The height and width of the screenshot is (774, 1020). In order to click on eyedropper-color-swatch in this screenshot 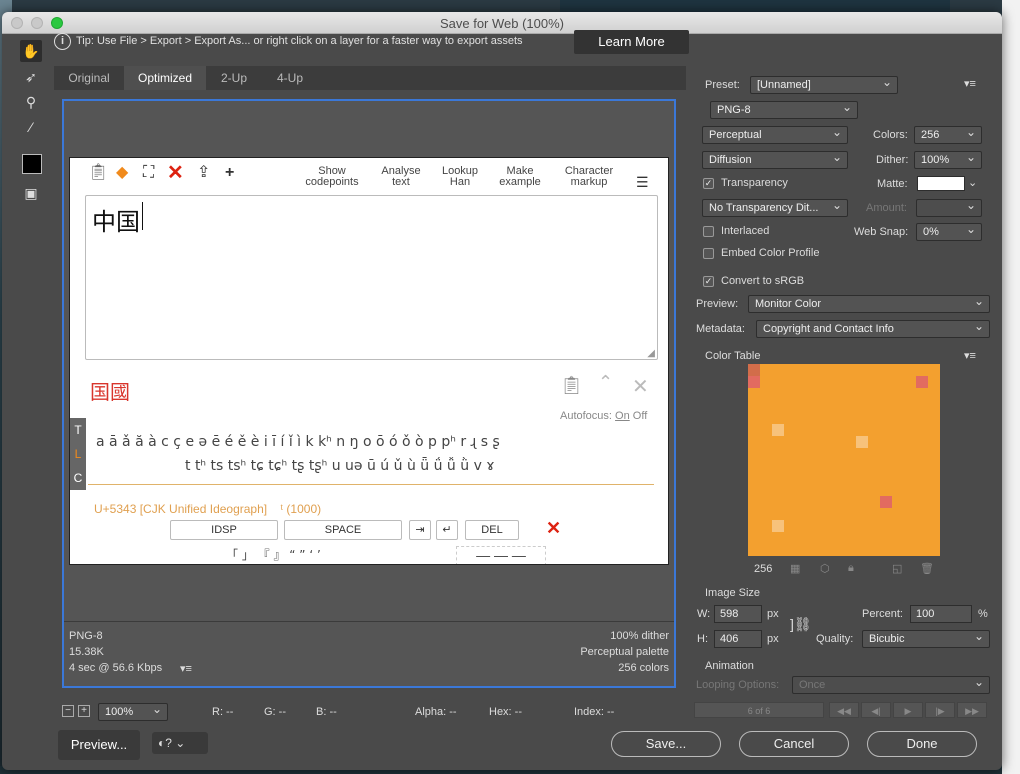, I will do `click(32, 164)`.